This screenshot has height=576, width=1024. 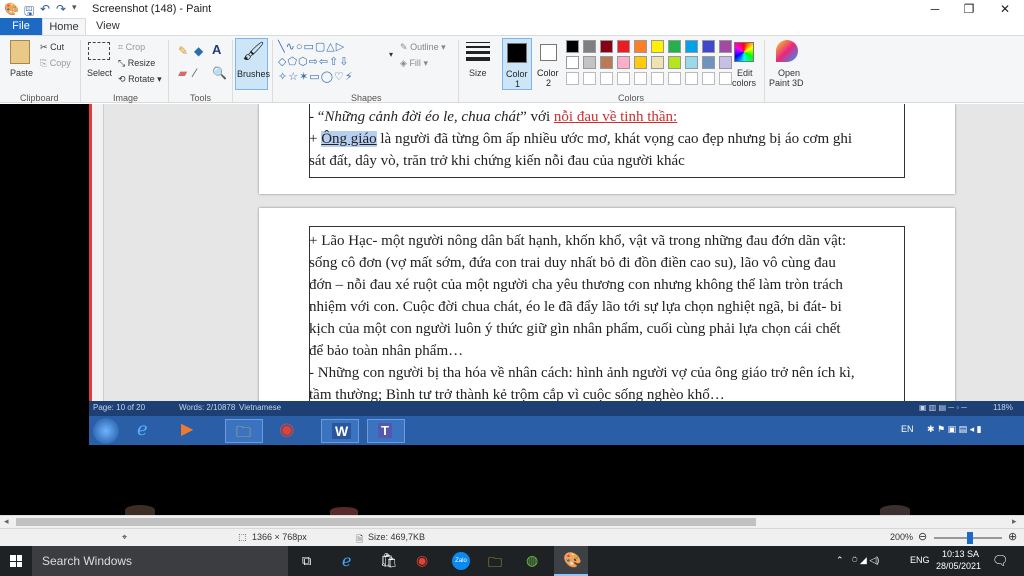 What do you see at coordinates (517, 53) in the screenshot?
I see `color1-swatch` at bounding box center [517, 53].